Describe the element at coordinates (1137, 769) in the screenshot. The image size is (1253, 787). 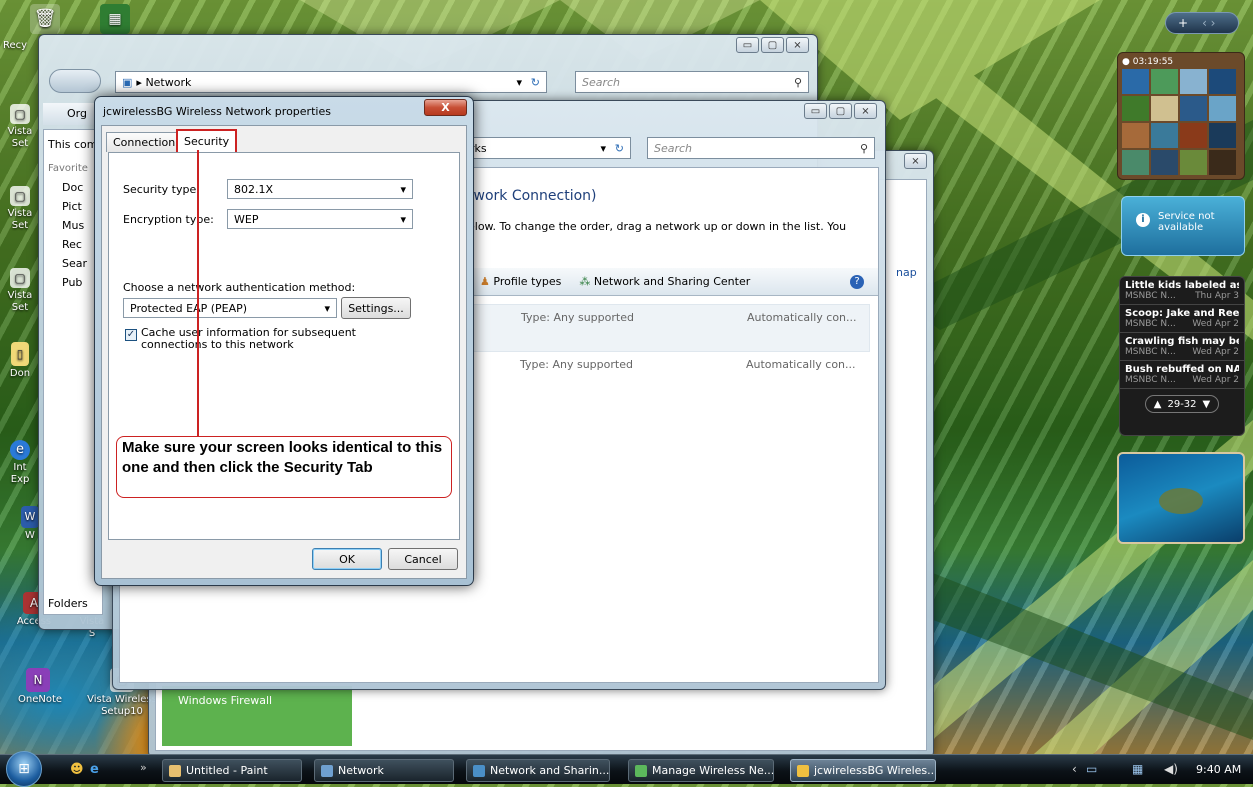
I see `tray-network-icon: ▦` at that location.